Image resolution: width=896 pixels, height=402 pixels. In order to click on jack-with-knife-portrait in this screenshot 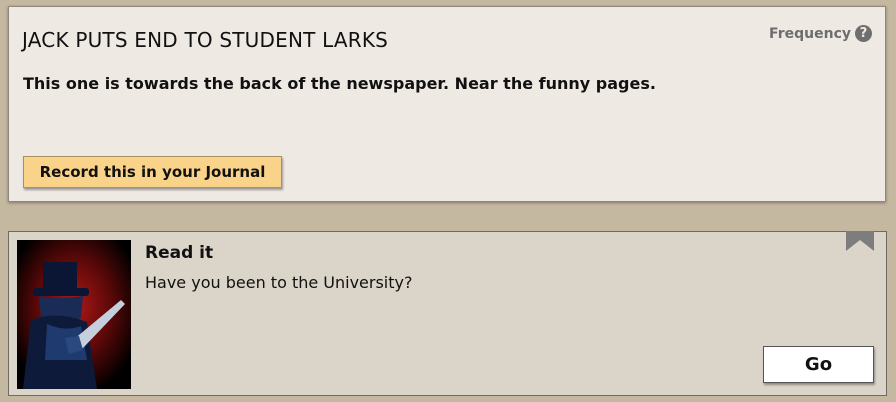, I will do `click(74, 314)`.